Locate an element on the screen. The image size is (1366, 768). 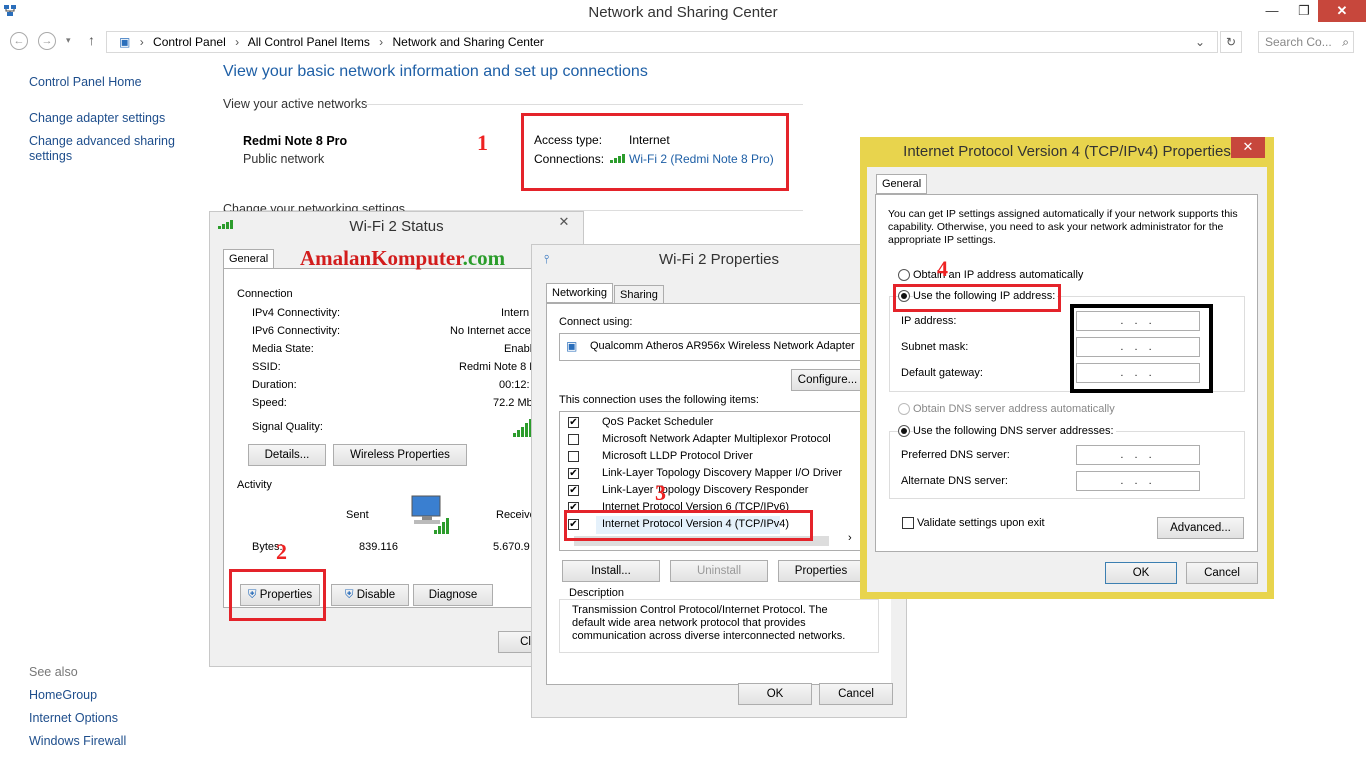
preferred-dns-field: . . . is located at coordinates (1138, 455).